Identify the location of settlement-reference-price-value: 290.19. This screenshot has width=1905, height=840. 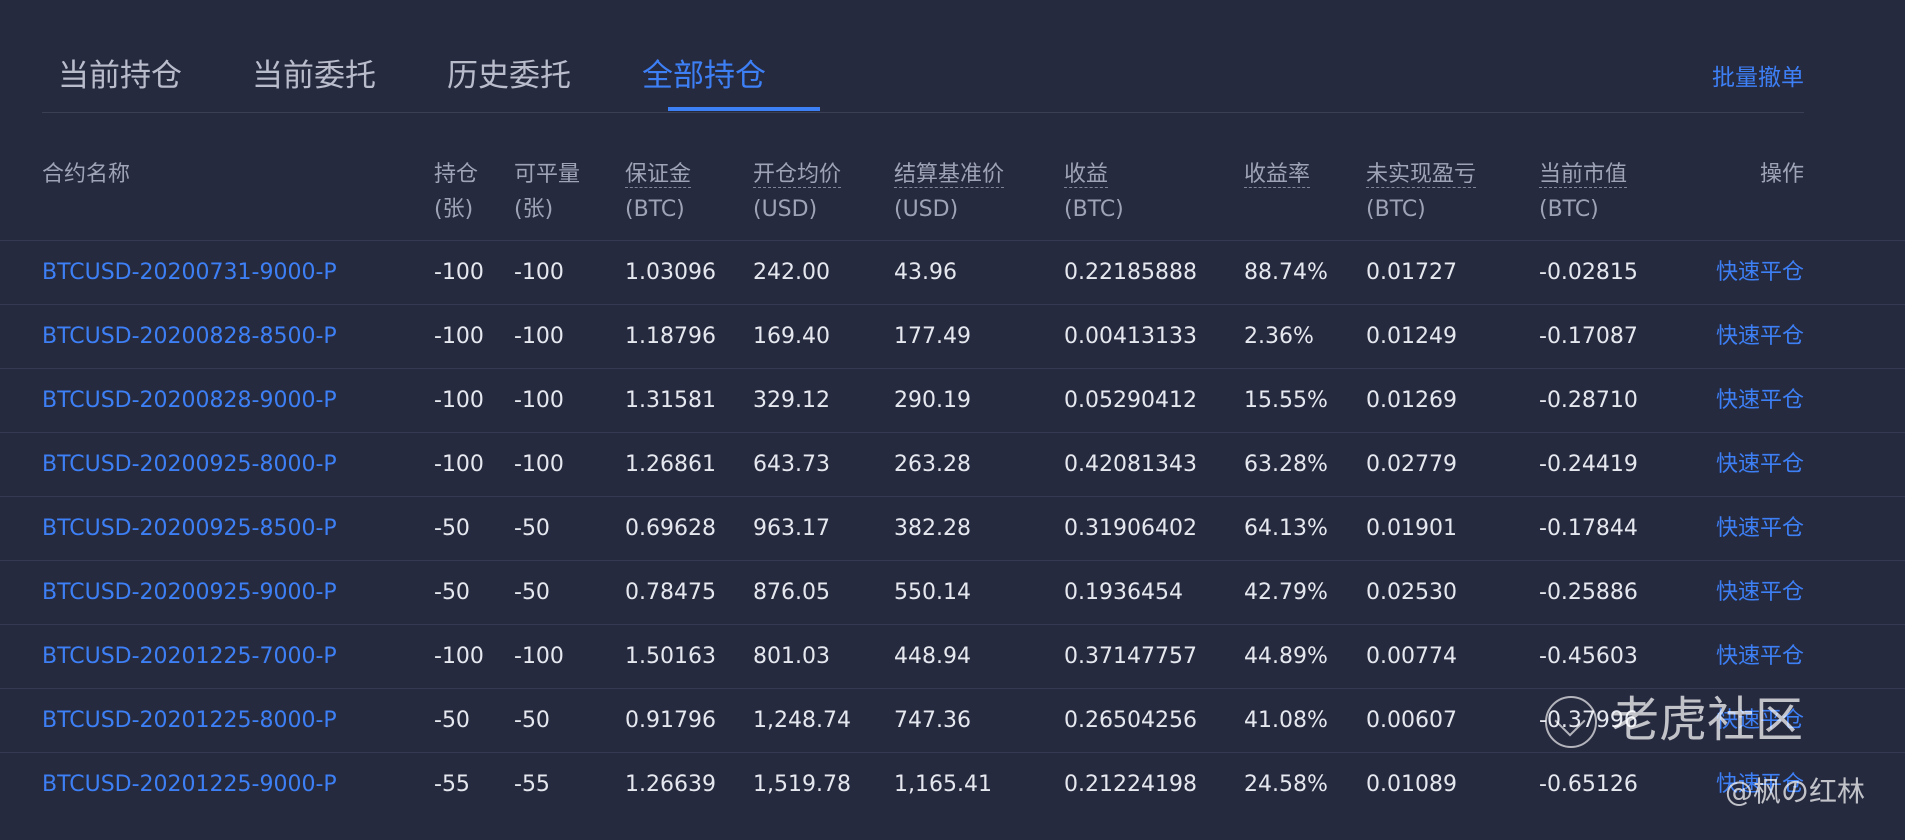
(932, 400).